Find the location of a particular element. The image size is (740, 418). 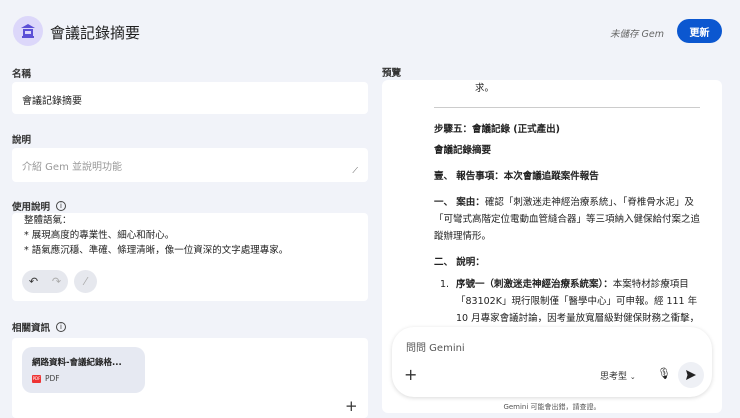

page-title: 會議記錄摘要 is located at coordinates (95, 33).